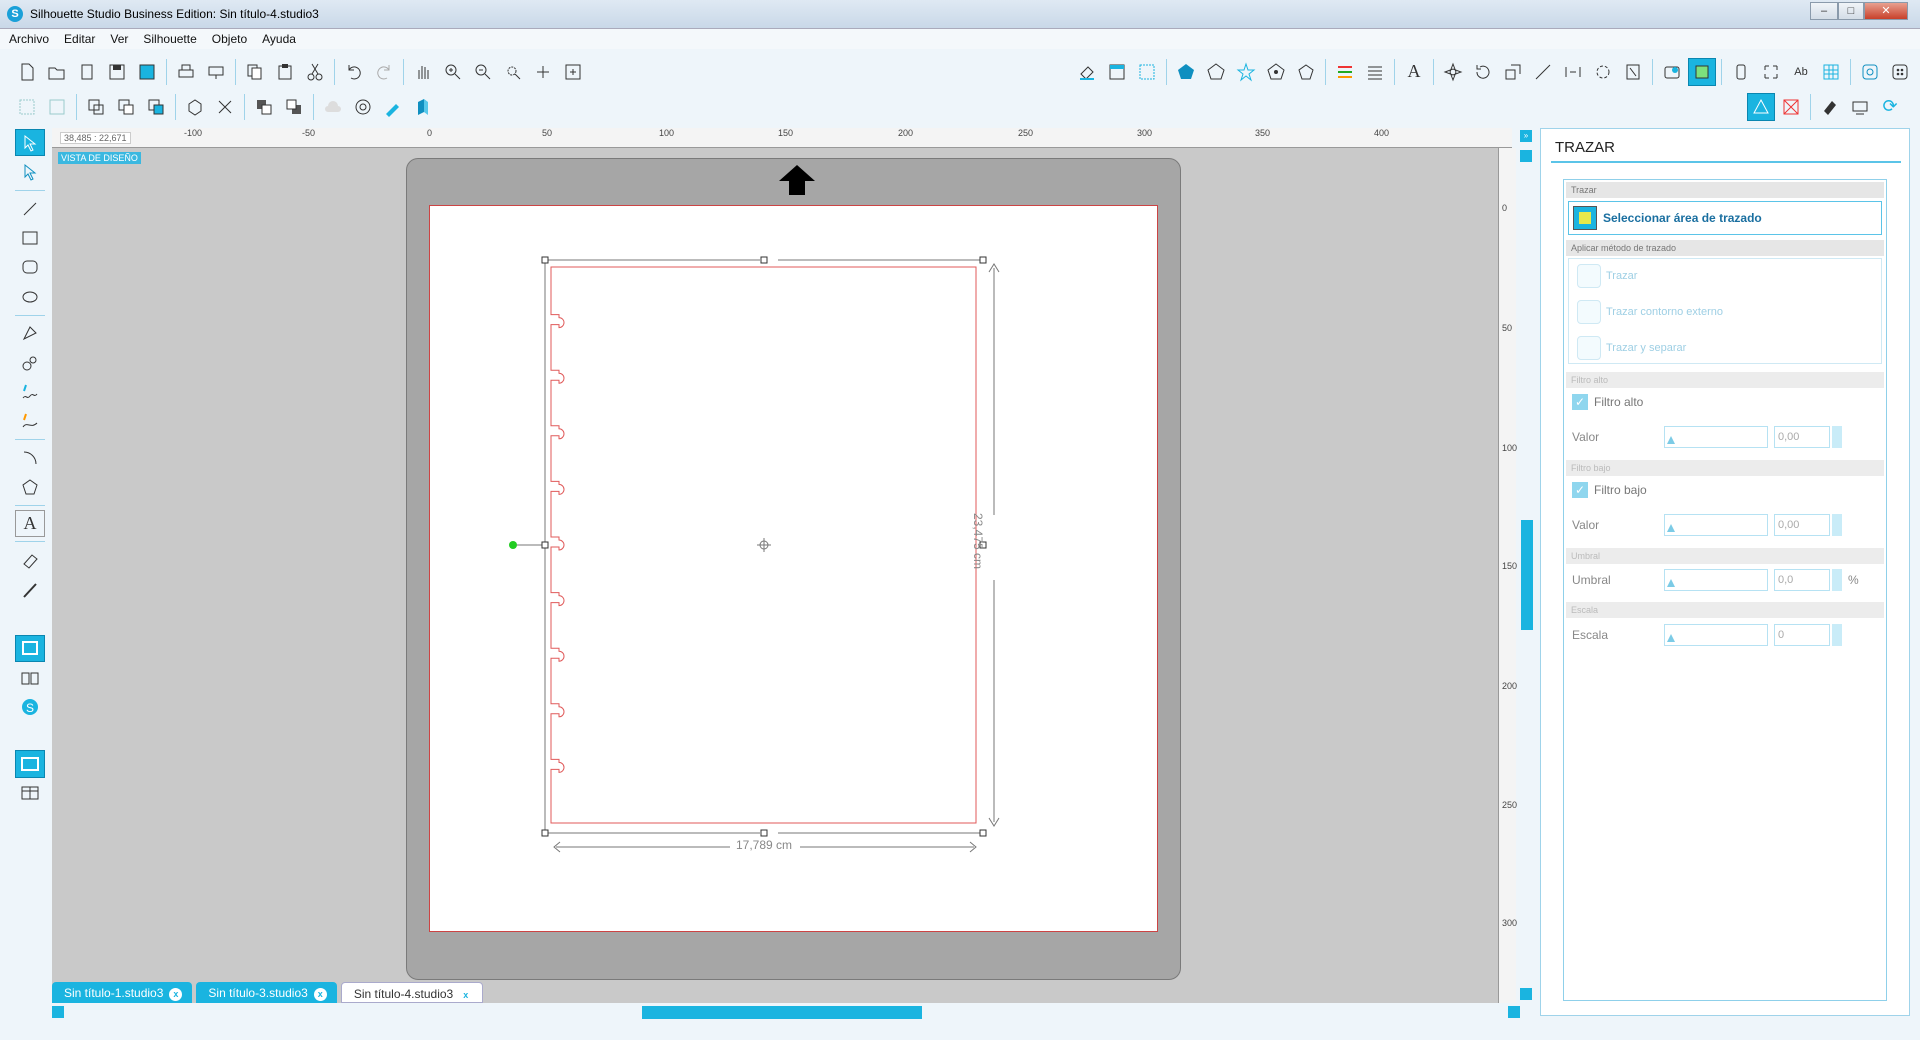 This screenshot has width=1920, height=1040. Describe the element at coordinates (156, 107) in the screenshot. I see `bring-front-icon` at that location.